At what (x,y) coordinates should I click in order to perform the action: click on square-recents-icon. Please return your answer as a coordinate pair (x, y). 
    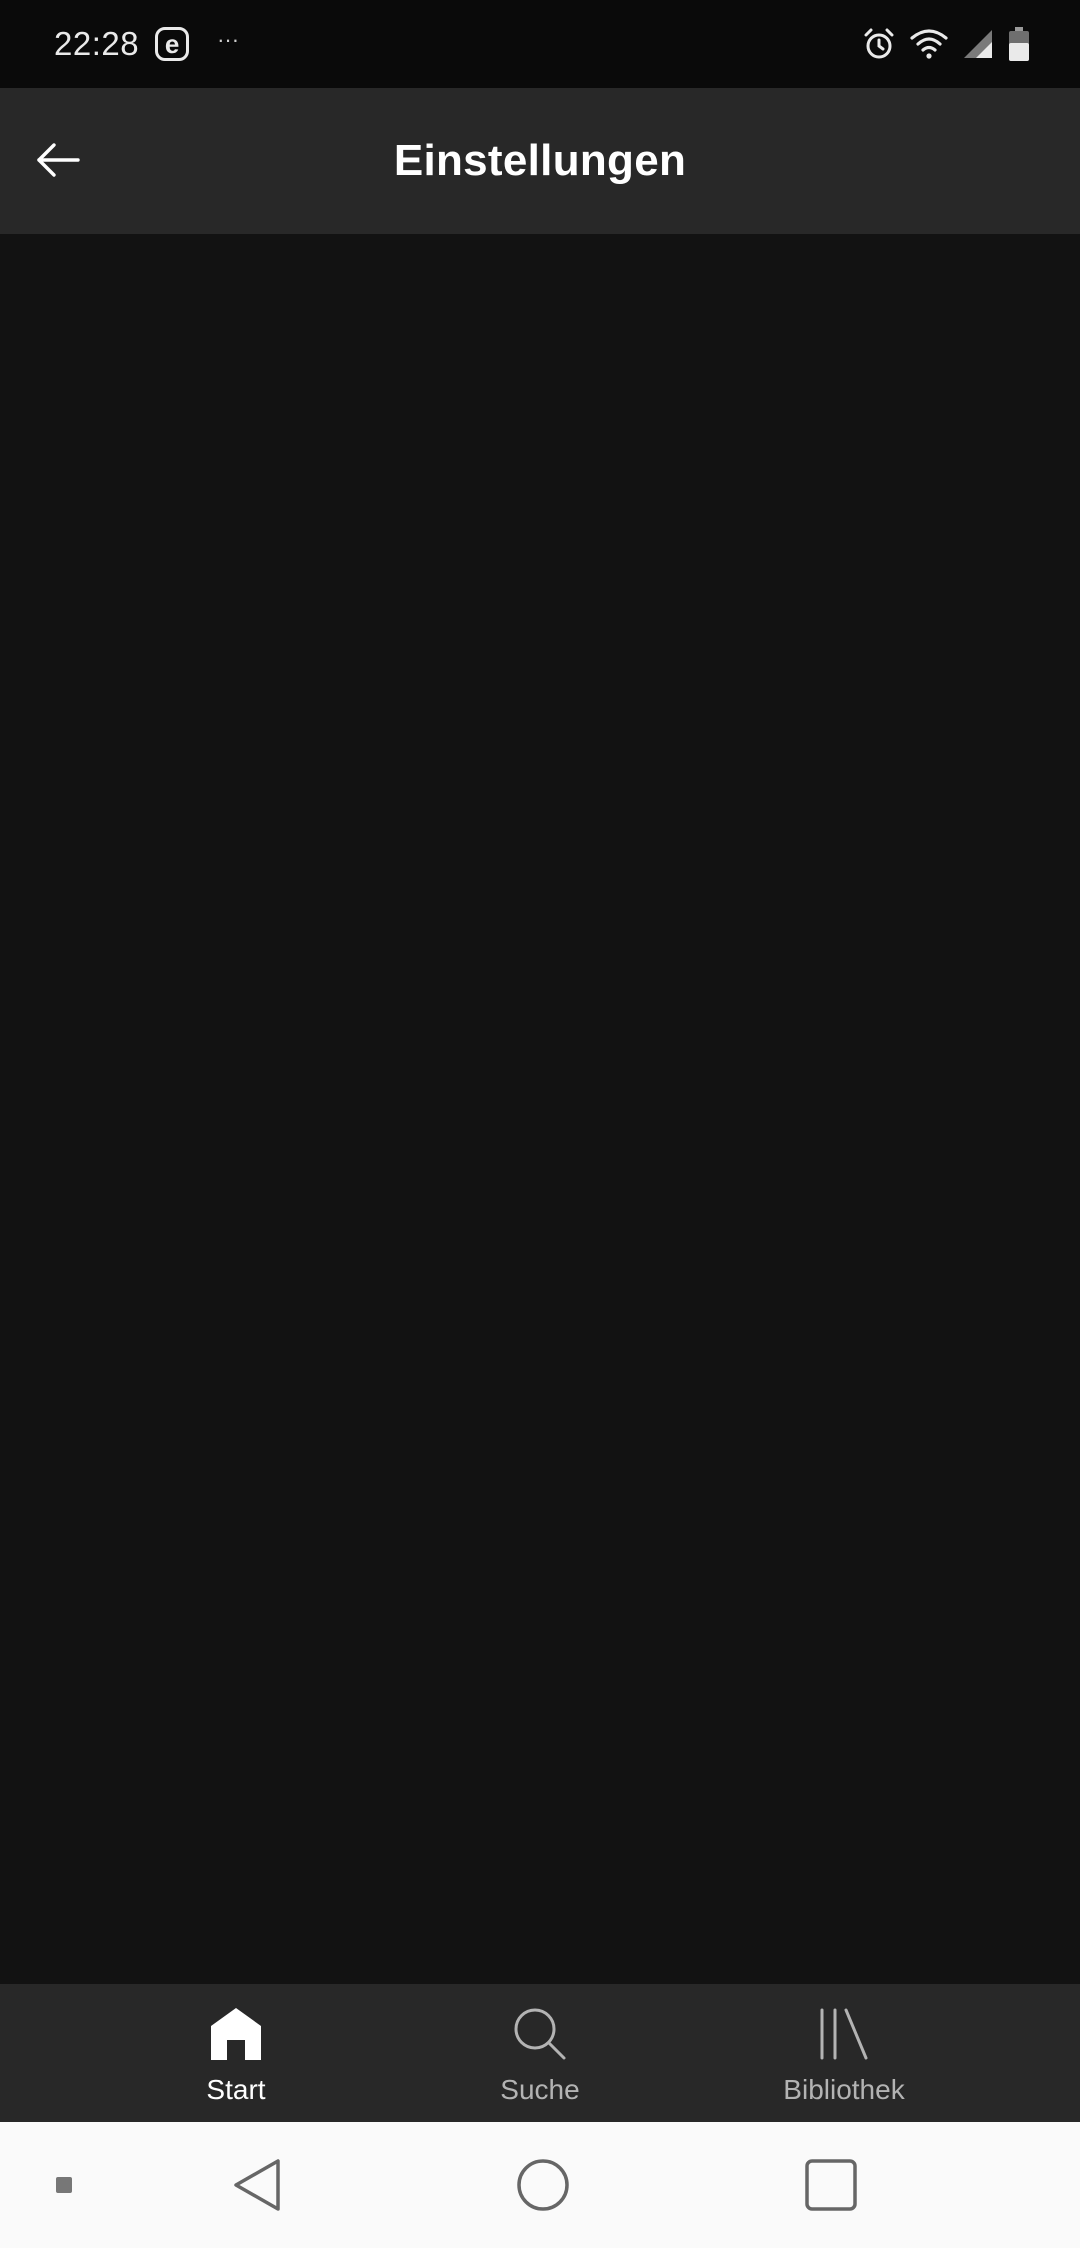
    Looking at the image, I should click on (831, 2185).